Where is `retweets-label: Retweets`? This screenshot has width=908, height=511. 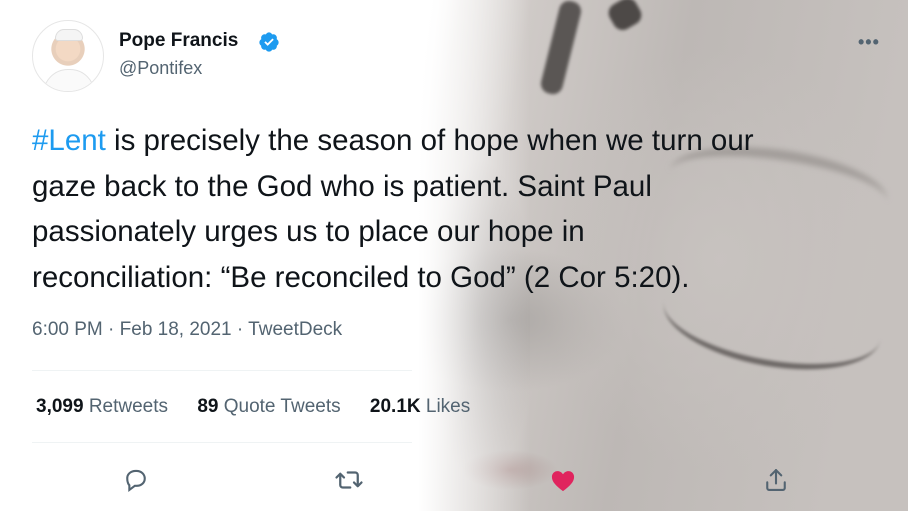 retweets-label: Retweets is located at coordinates (128, 406).